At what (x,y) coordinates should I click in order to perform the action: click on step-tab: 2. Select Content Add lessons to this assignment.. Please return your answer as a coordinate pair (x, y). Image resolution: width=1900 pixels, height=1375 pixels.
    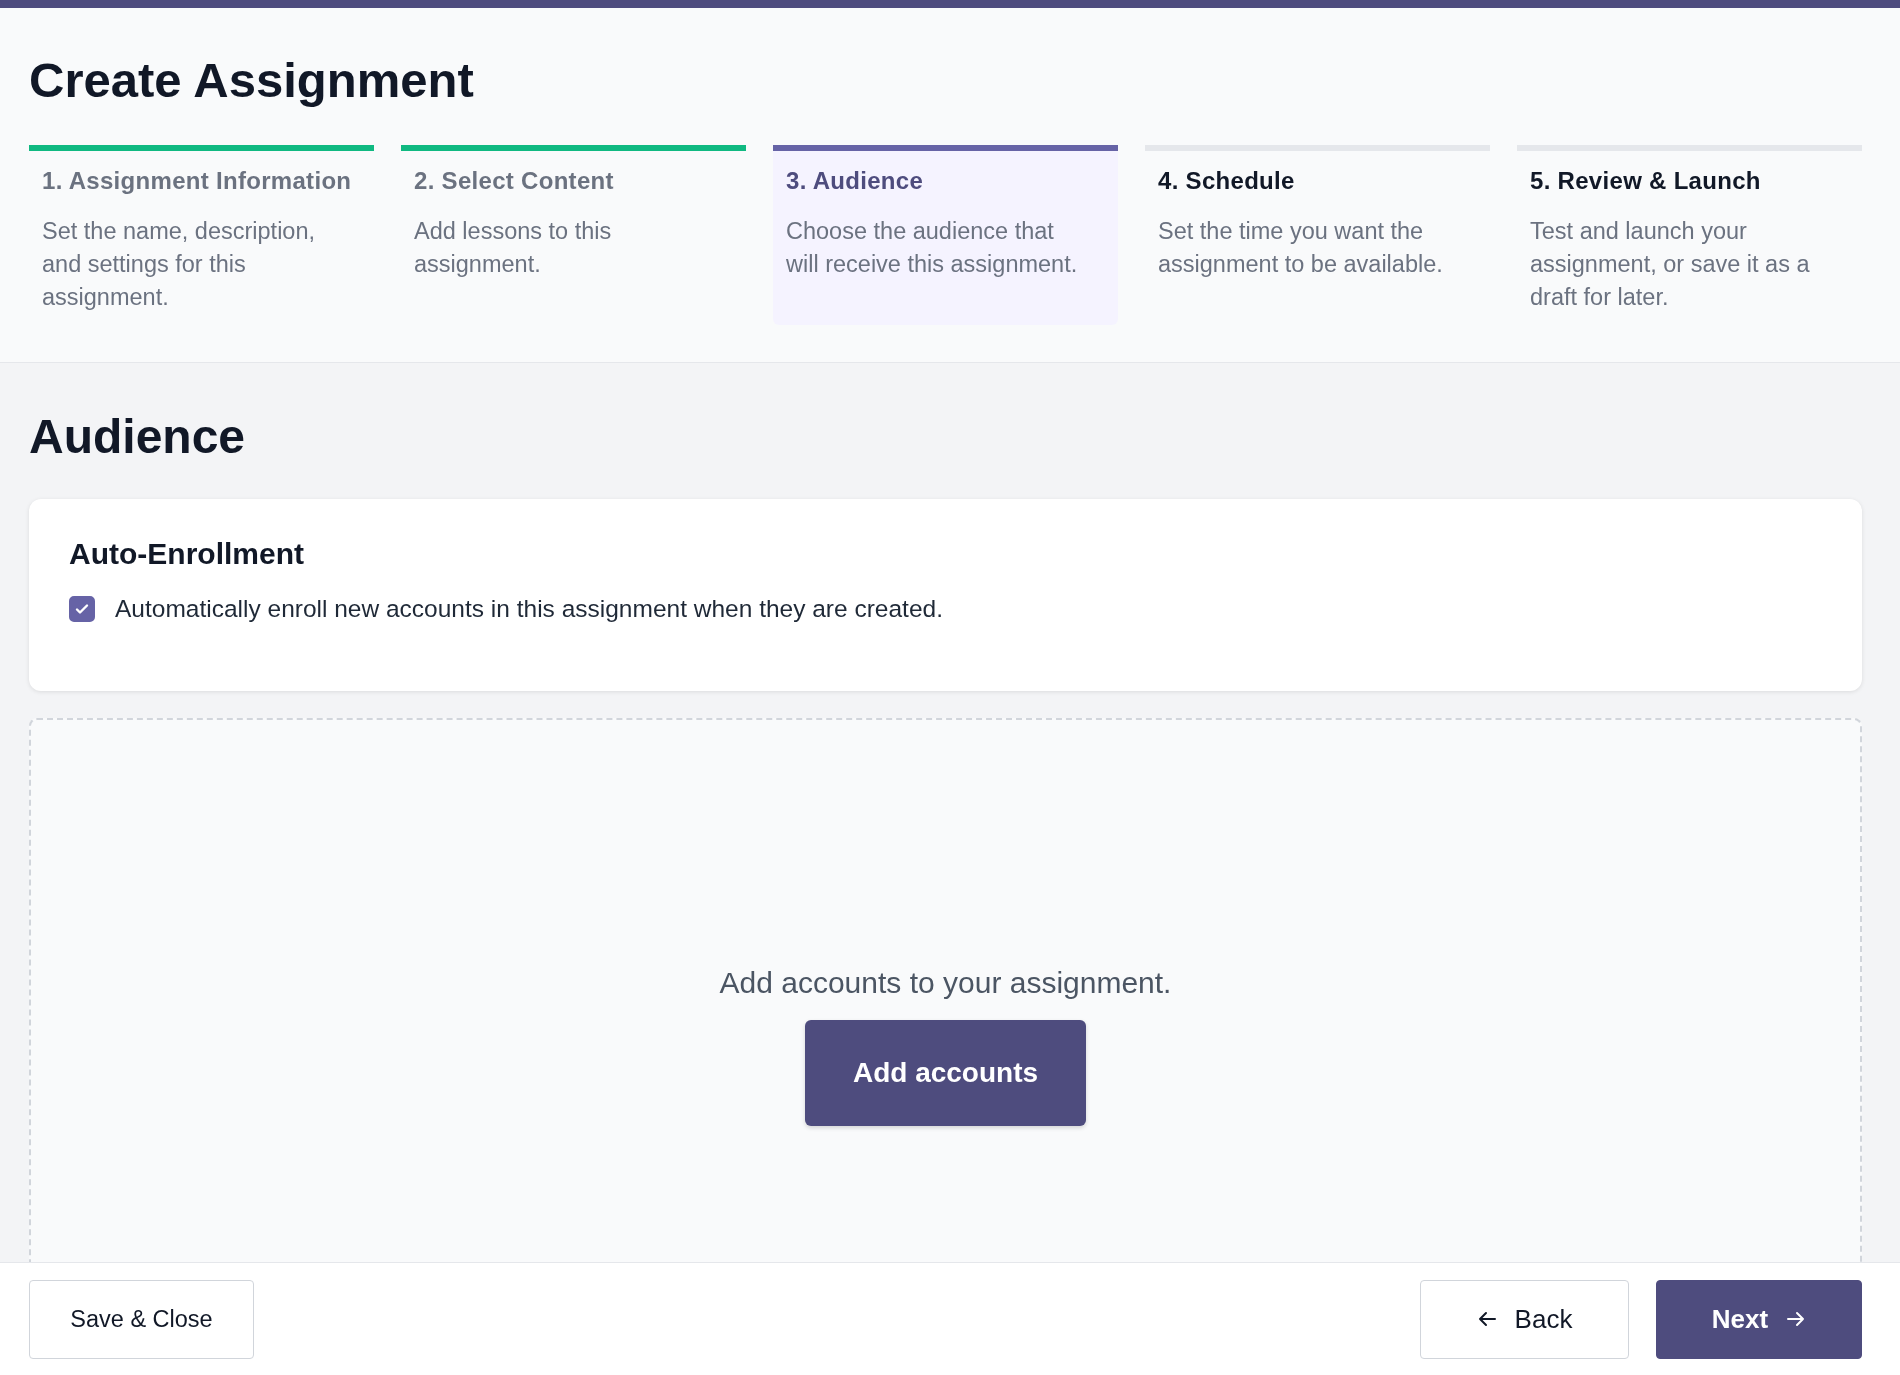
    Looking at the image, I should click on (573, 235).